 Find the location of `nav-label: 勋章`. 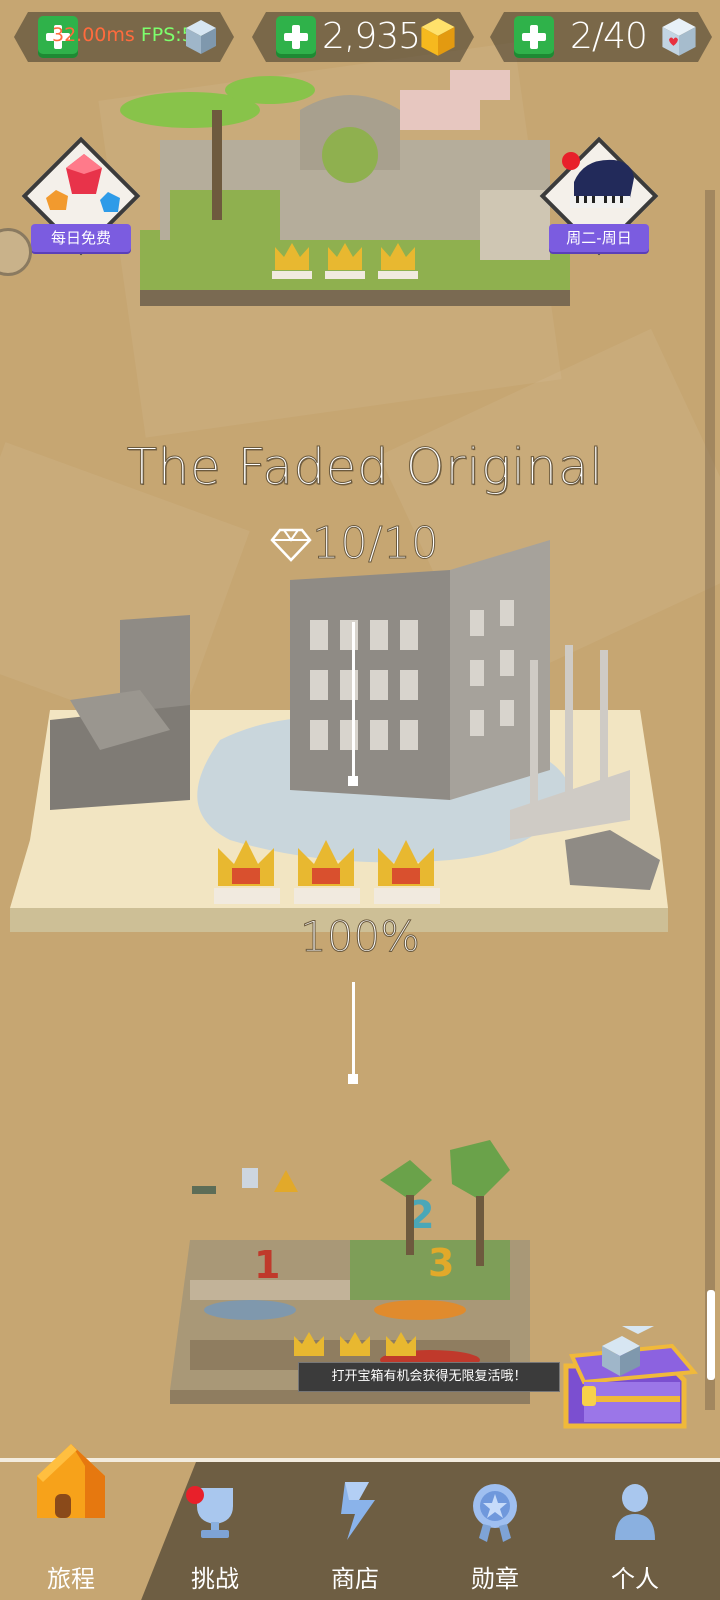

nav-label: 勋章 is located at coordinates (495, 1579).